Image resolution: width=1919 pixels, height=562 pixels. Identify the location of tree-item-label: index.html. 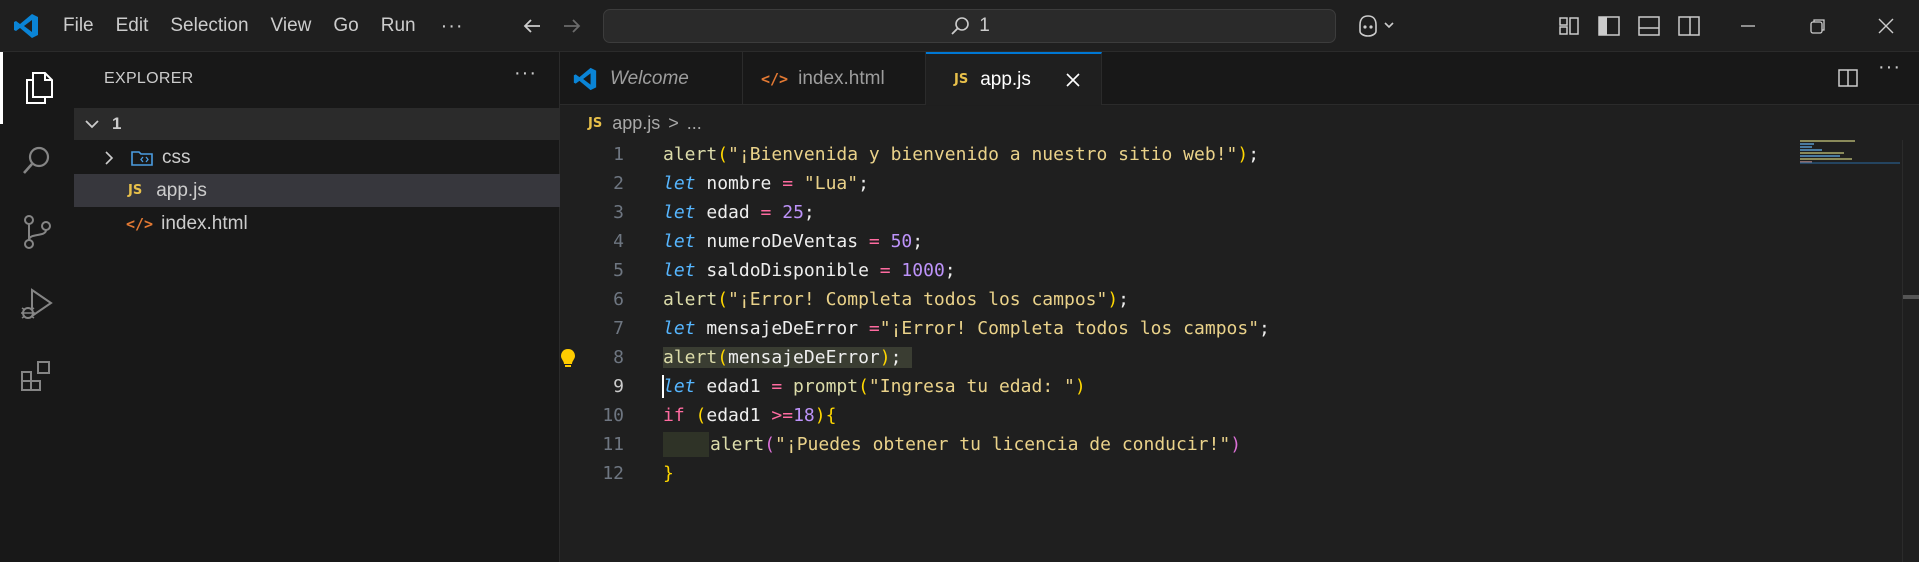
(204, 223).